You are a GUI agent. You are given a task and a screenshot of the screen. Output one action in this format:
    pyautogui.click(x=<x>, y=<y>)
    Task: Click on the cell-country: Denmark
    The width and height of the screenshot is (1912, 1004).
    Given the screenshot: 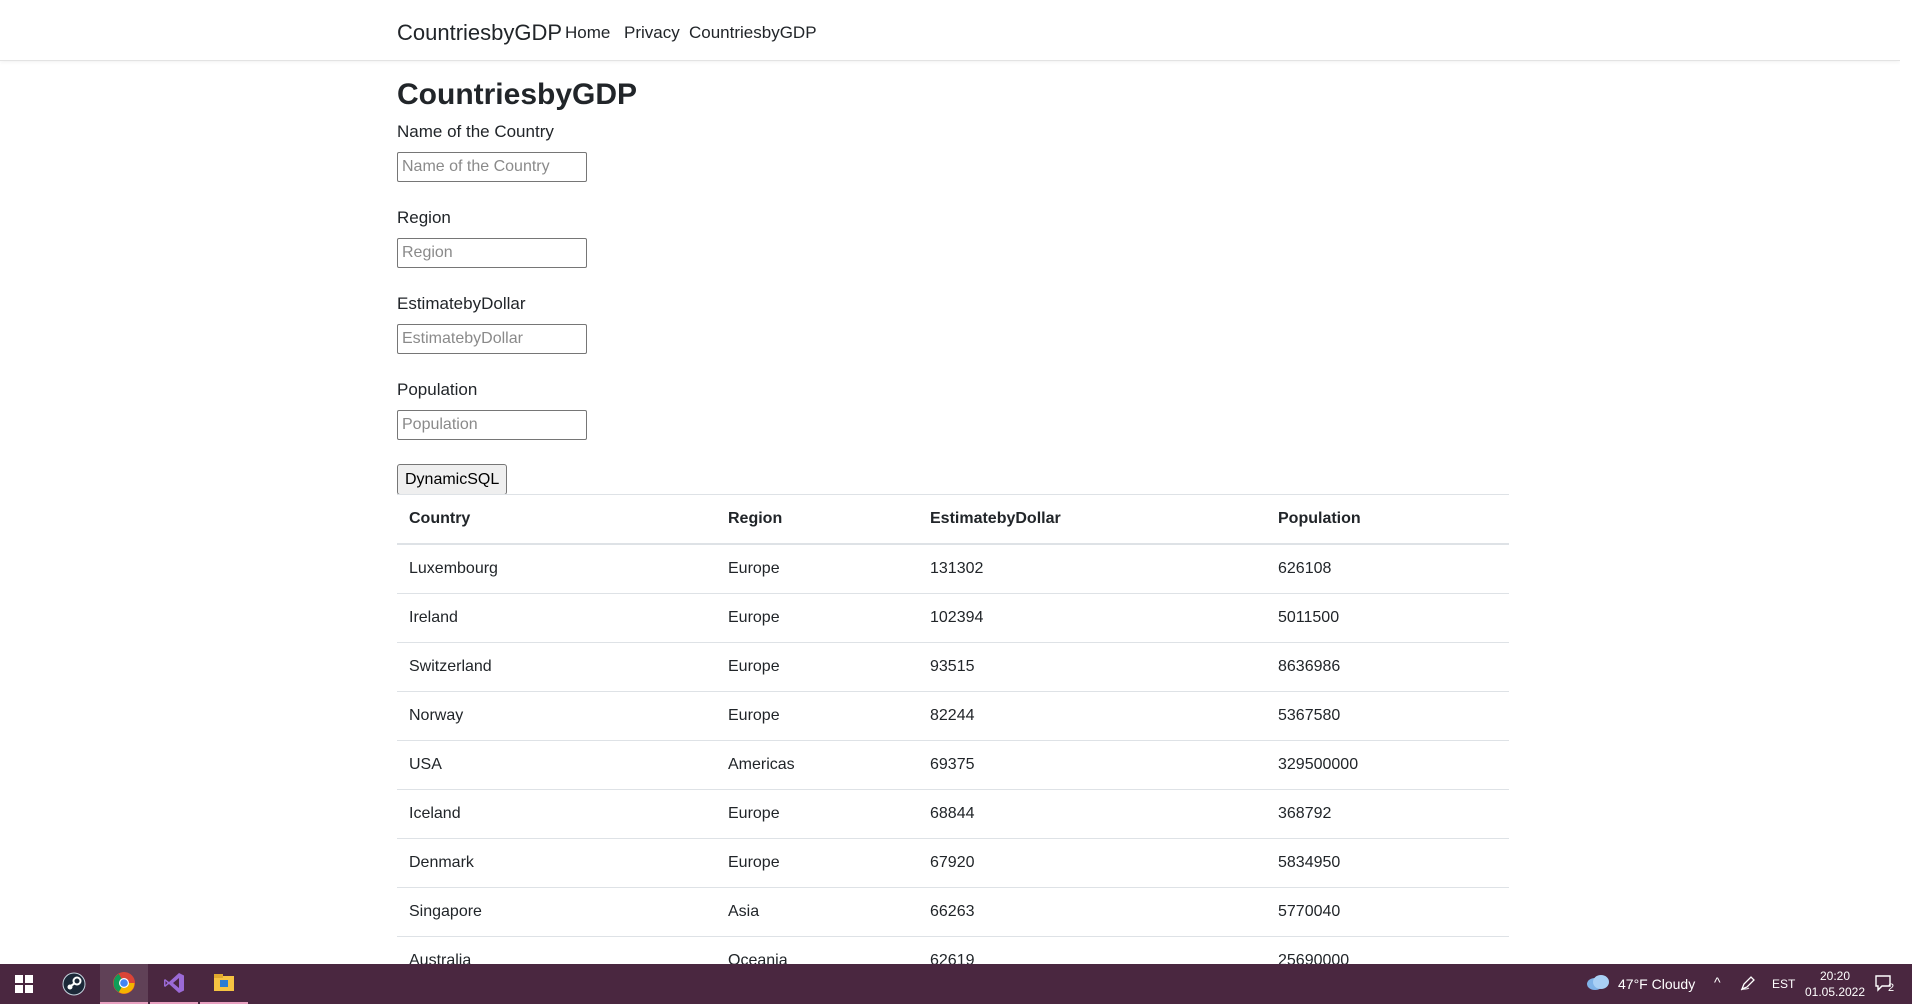 What is the action you would take?
    pyautogui.click(x=441, y=862)
    